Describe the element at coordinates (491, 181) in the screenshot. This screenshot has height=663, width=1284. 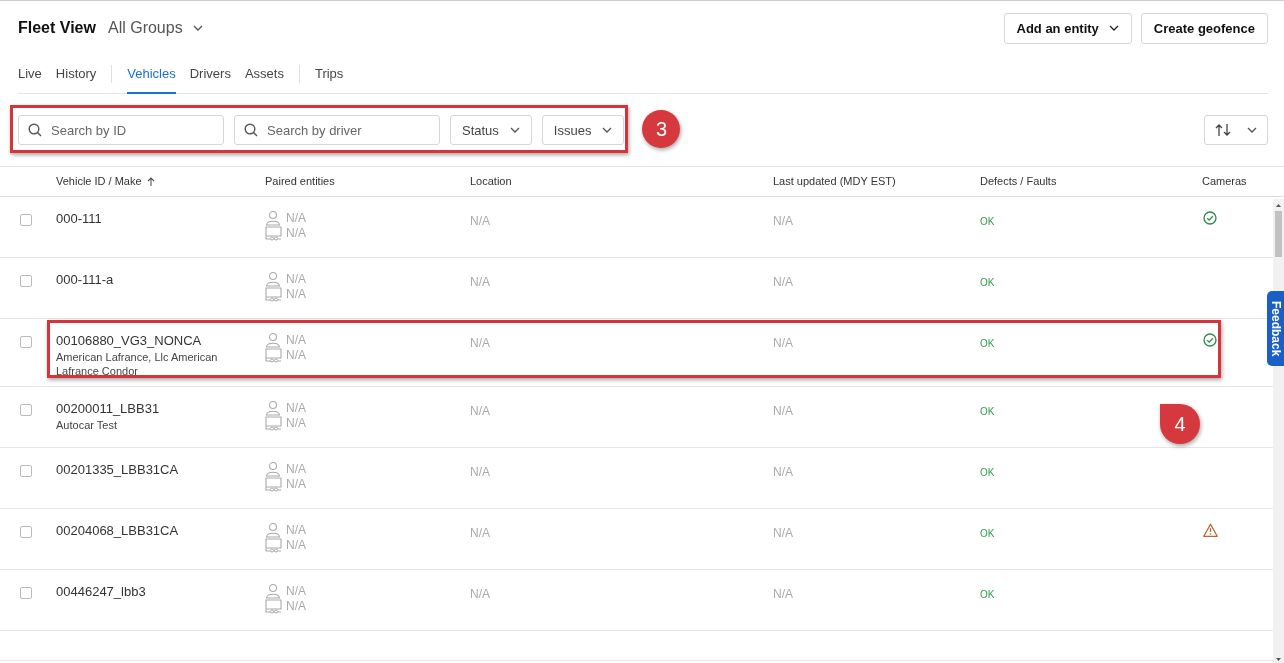
I see `column-header: Location` at that location.